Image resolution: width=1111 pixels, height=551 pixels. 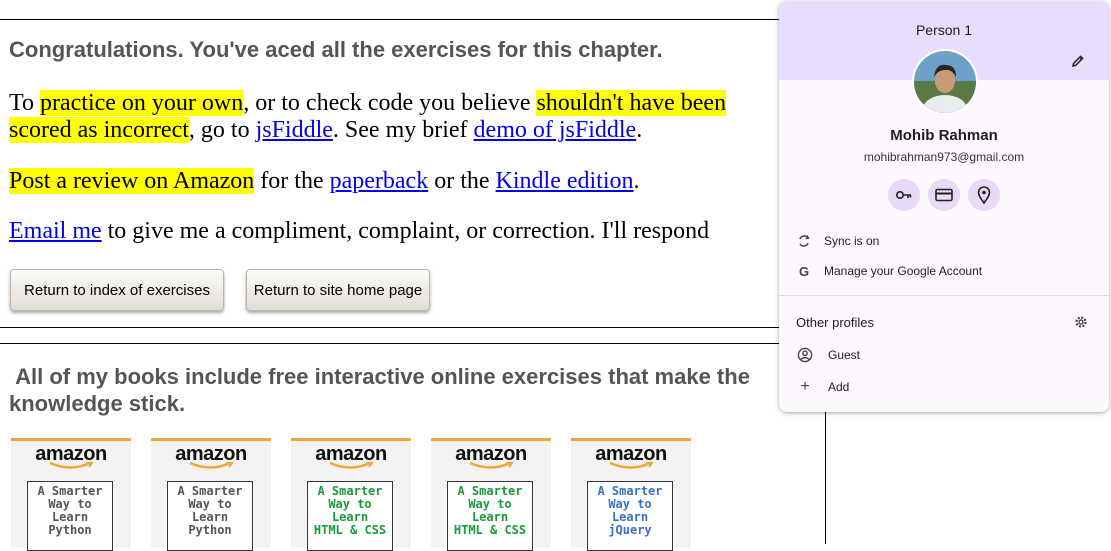 I want to click on credit-card-icon, so click(x=944, y=195).